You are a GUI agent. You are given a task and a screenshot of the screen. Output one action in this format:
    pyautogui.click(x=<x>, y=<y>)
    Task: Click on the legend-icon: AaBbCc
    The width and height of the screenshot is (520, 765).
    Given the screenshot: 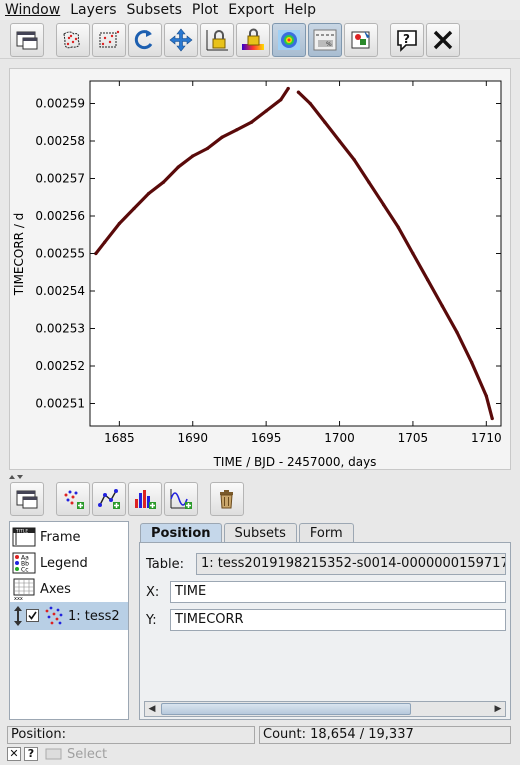 What is the action you would take?
    pyautogui.click(x=24, y=563)
    